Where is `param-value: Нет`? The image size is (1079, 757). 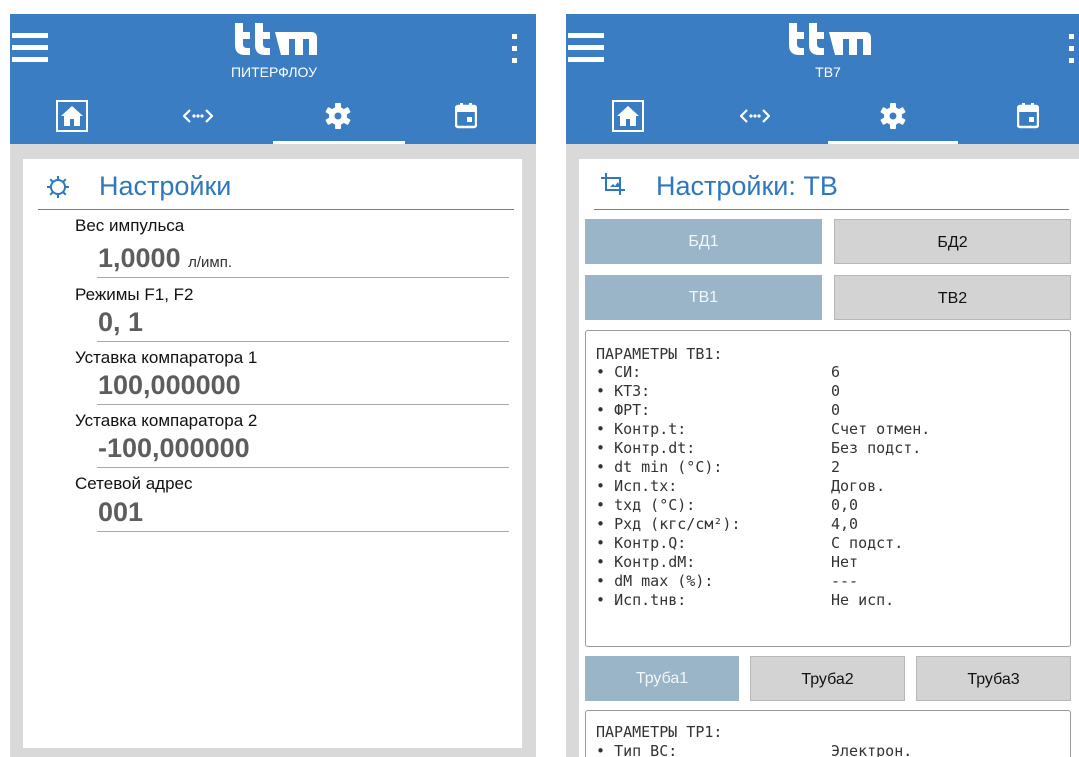
param-value: Нет is located at coordinates (845, 562).